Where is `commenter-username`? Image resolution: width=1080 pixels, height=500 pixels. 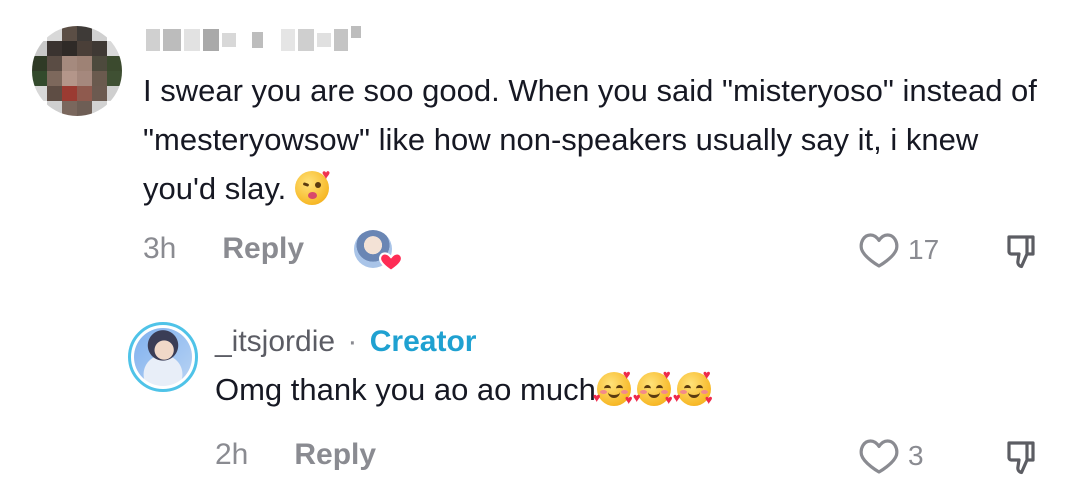
commenter-username is located at coordinates (253, 40).